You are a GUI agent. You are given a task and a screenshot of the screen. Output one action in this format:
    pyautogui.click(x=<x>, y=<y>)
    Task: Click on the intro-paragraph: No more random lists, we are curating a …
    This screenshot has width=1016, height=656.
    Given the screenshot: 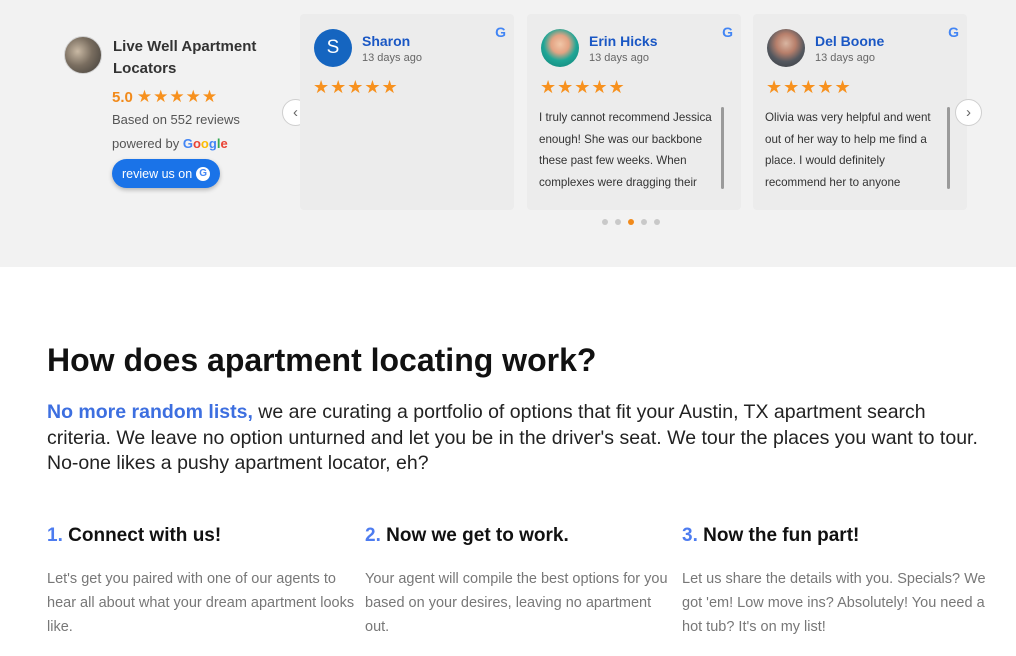 What is the action you would take?
    pyautogui.click(x=514, y=438)
    